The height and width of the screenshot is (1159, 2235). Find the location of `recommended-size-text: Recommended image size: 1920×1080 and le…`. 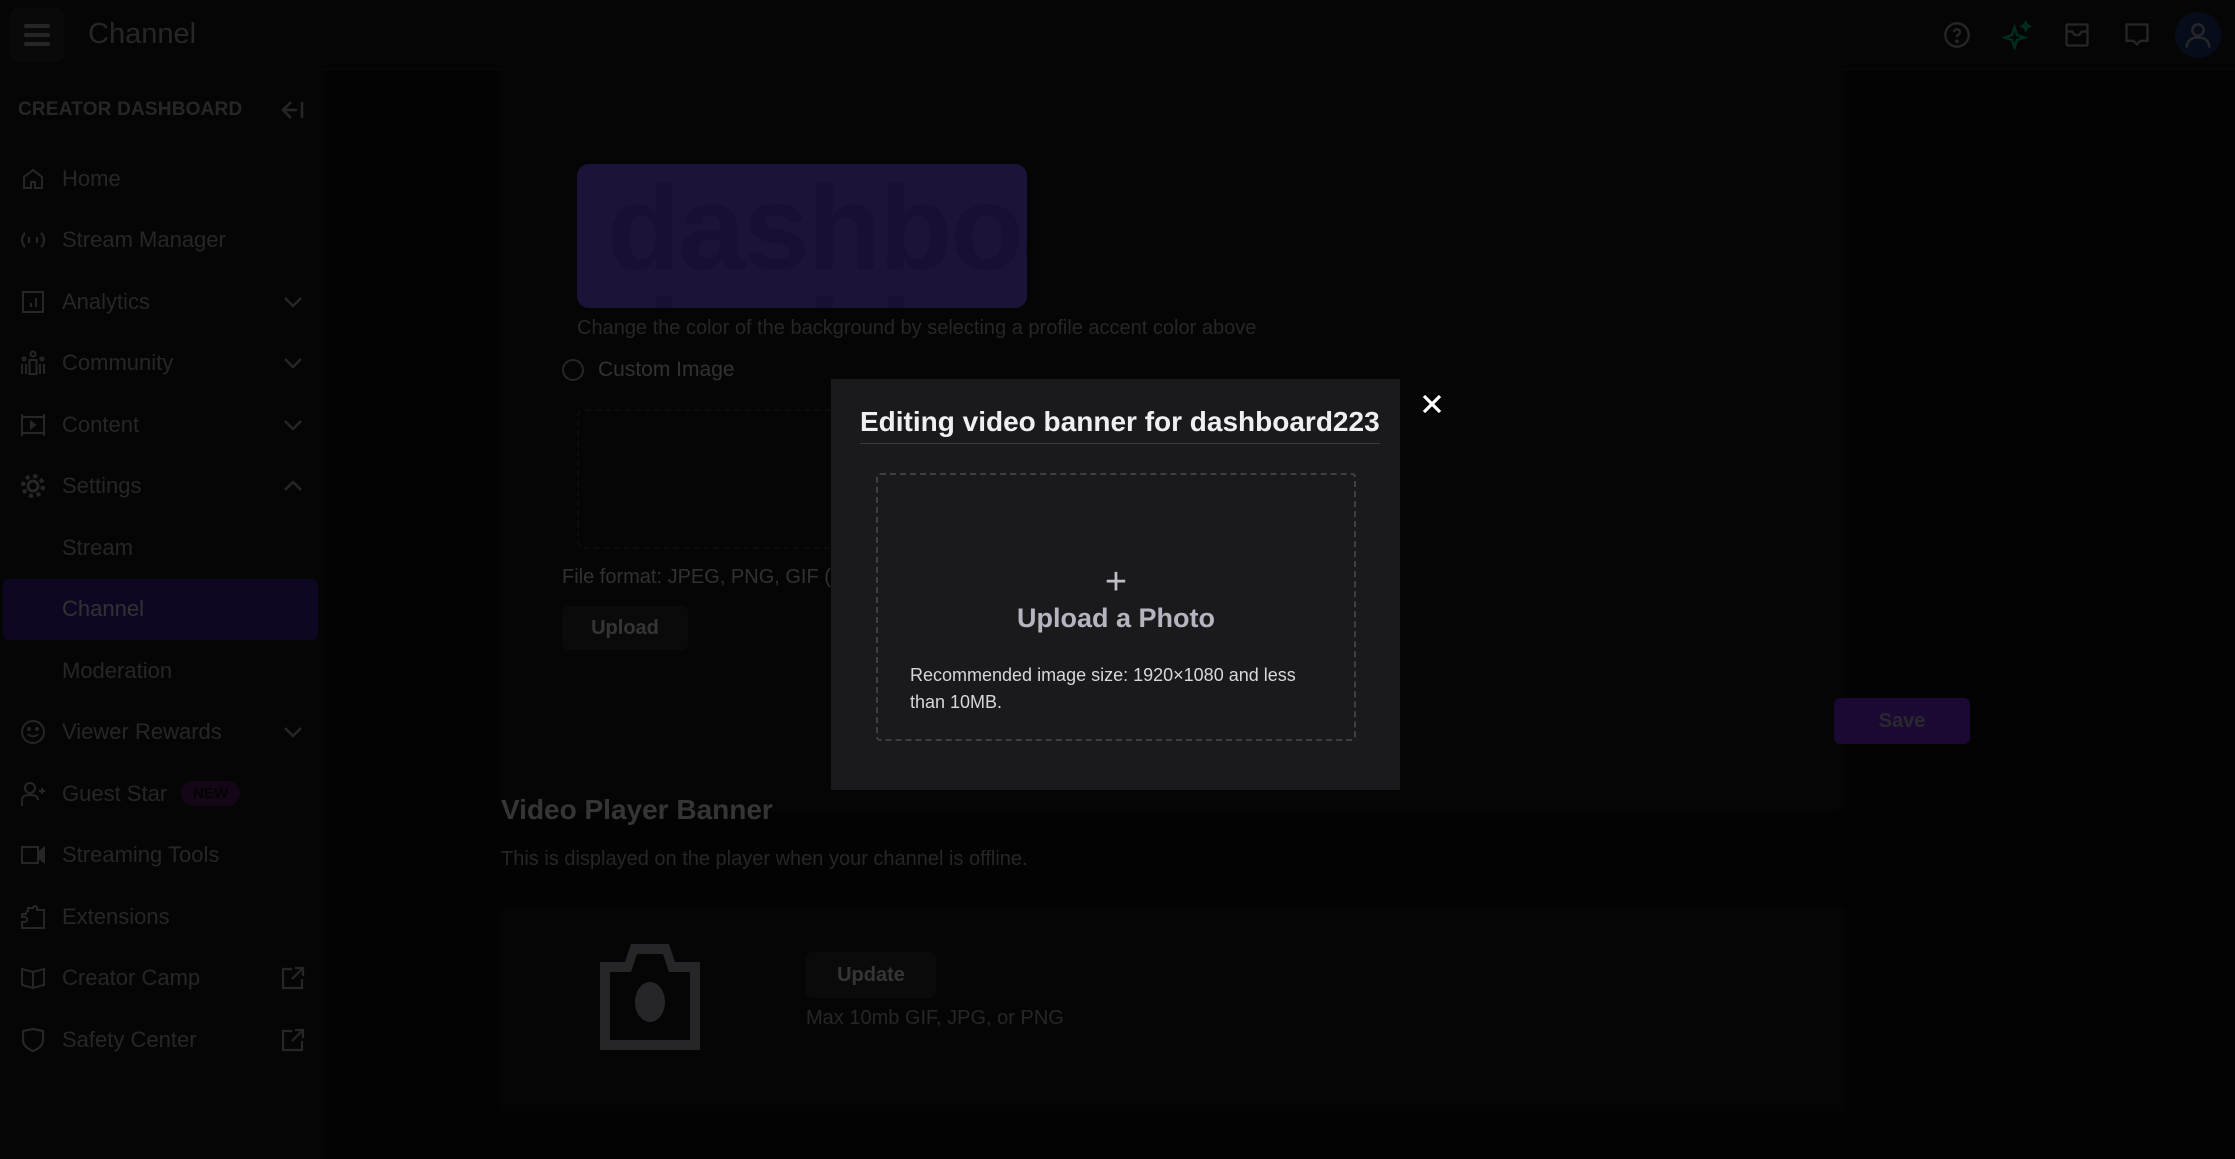

recommended-size-text: Recommended image size: 1920×1080 and le… is located at coordinates (1103, 688).